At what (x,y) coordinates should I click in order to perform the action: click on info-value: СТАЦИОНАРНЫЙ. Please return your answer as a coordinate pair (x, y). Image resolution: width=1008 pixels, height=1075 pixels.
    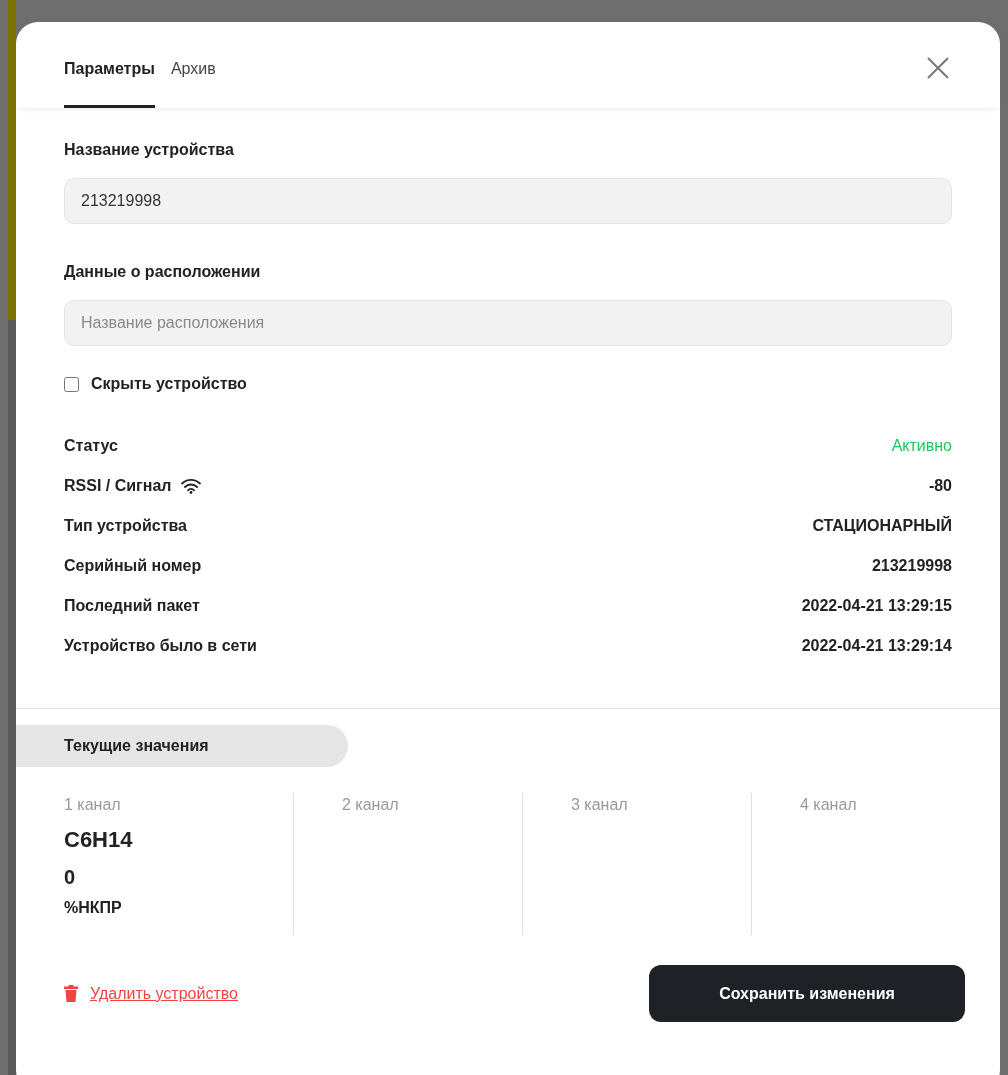
    Looking at the image, I should click on (882, 525).